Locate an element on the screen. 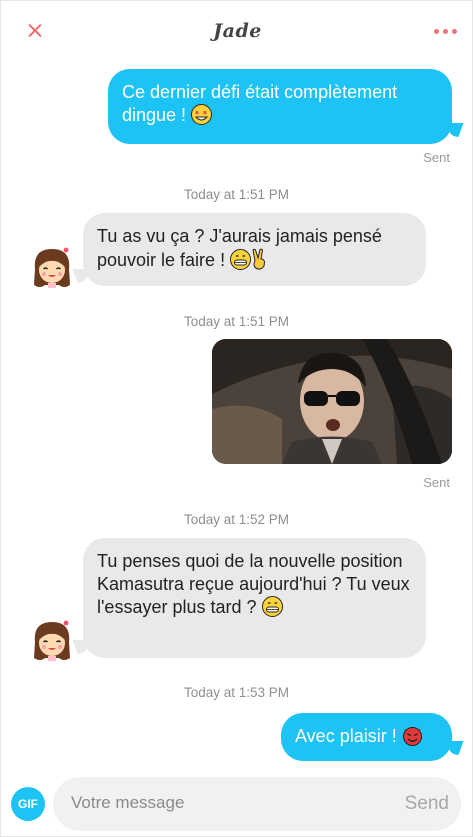 This screenshot has height=837, width=473. message-input-placeholder: Votre message is located at coordinates (127, 803).